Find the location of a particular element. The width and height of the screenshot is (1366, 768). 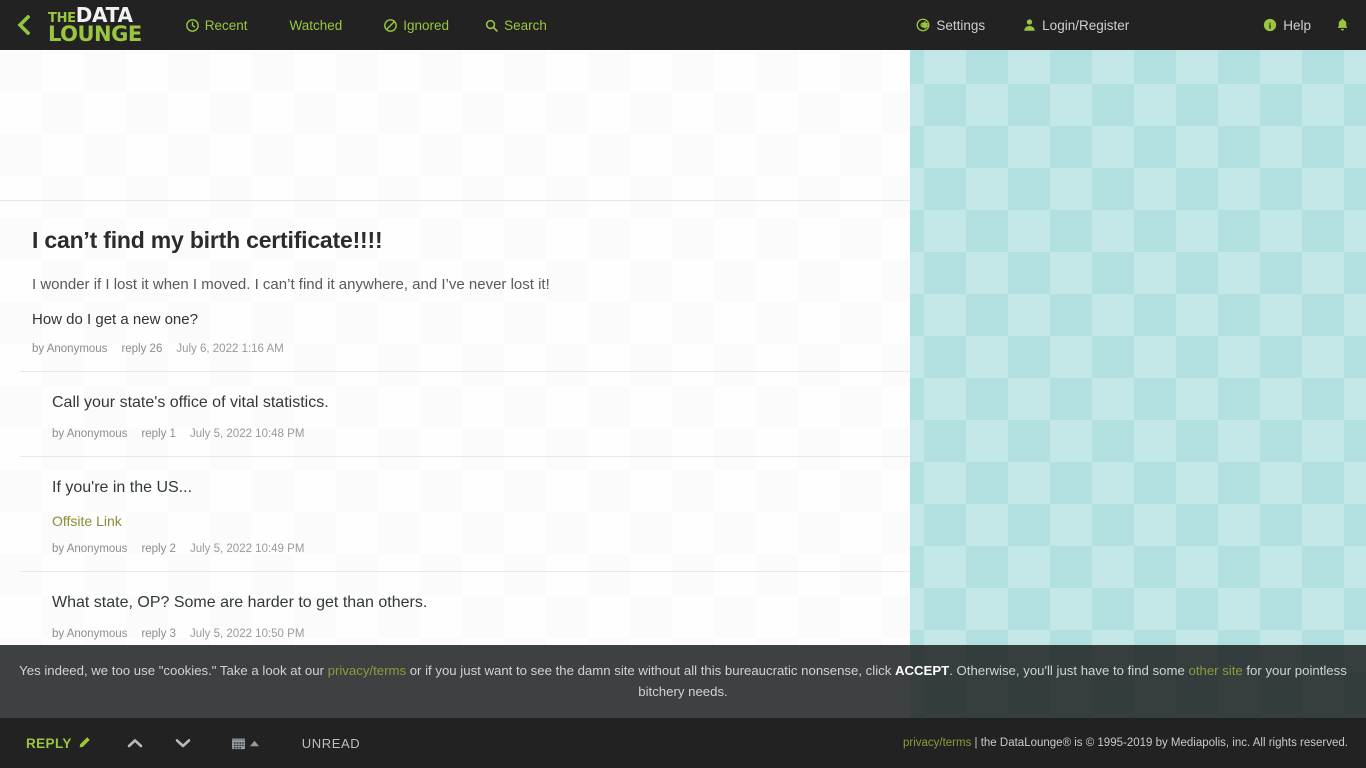

chevron-down-icon is located at coordinates (183, 743).